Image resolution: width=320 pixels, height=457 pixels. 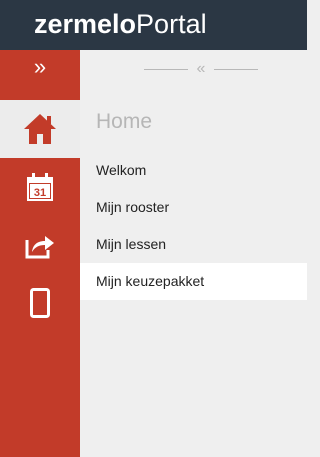 I want to click on menu-item-mijn-keuzepakket: Mijn keuzepakket, so click(x=193, y=281).